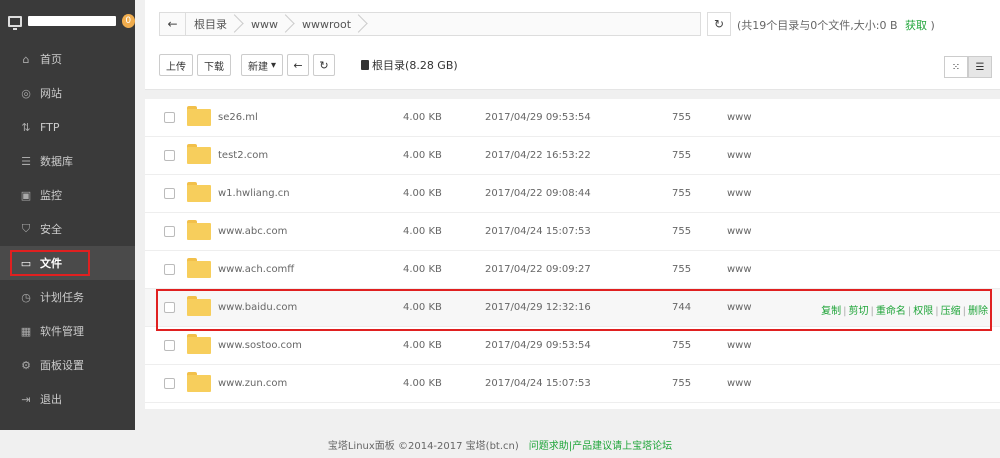 Image resolution: width=1000 pixels, height=458 pixels. I want to click on sidebar-item-monitor: ▣ 监控, so click(67, 195).